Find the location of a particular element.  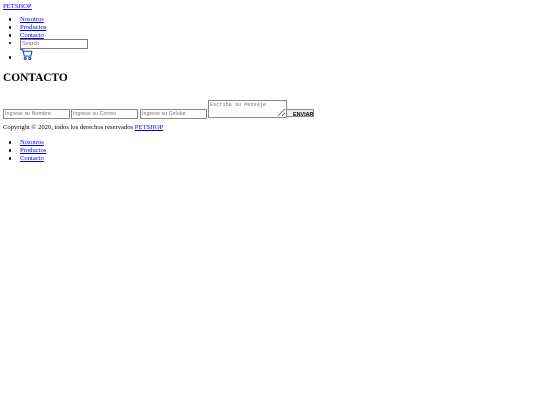

main-nav: Nosotros Productos Contacto is located at coordinates (71, 39).